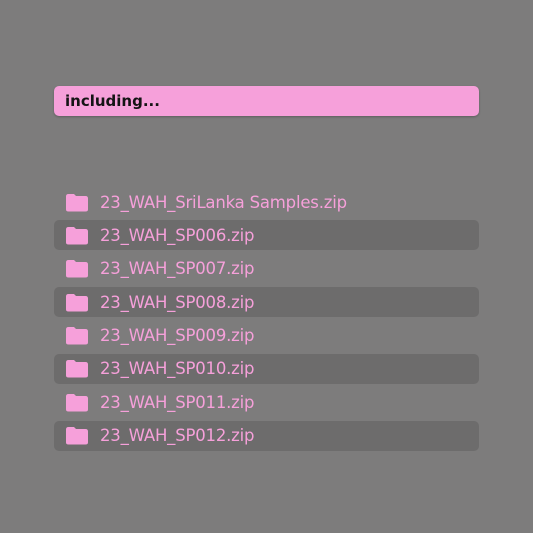  I want to click on file-row: 23_WAH_SP008.zip, so click(266, 302).